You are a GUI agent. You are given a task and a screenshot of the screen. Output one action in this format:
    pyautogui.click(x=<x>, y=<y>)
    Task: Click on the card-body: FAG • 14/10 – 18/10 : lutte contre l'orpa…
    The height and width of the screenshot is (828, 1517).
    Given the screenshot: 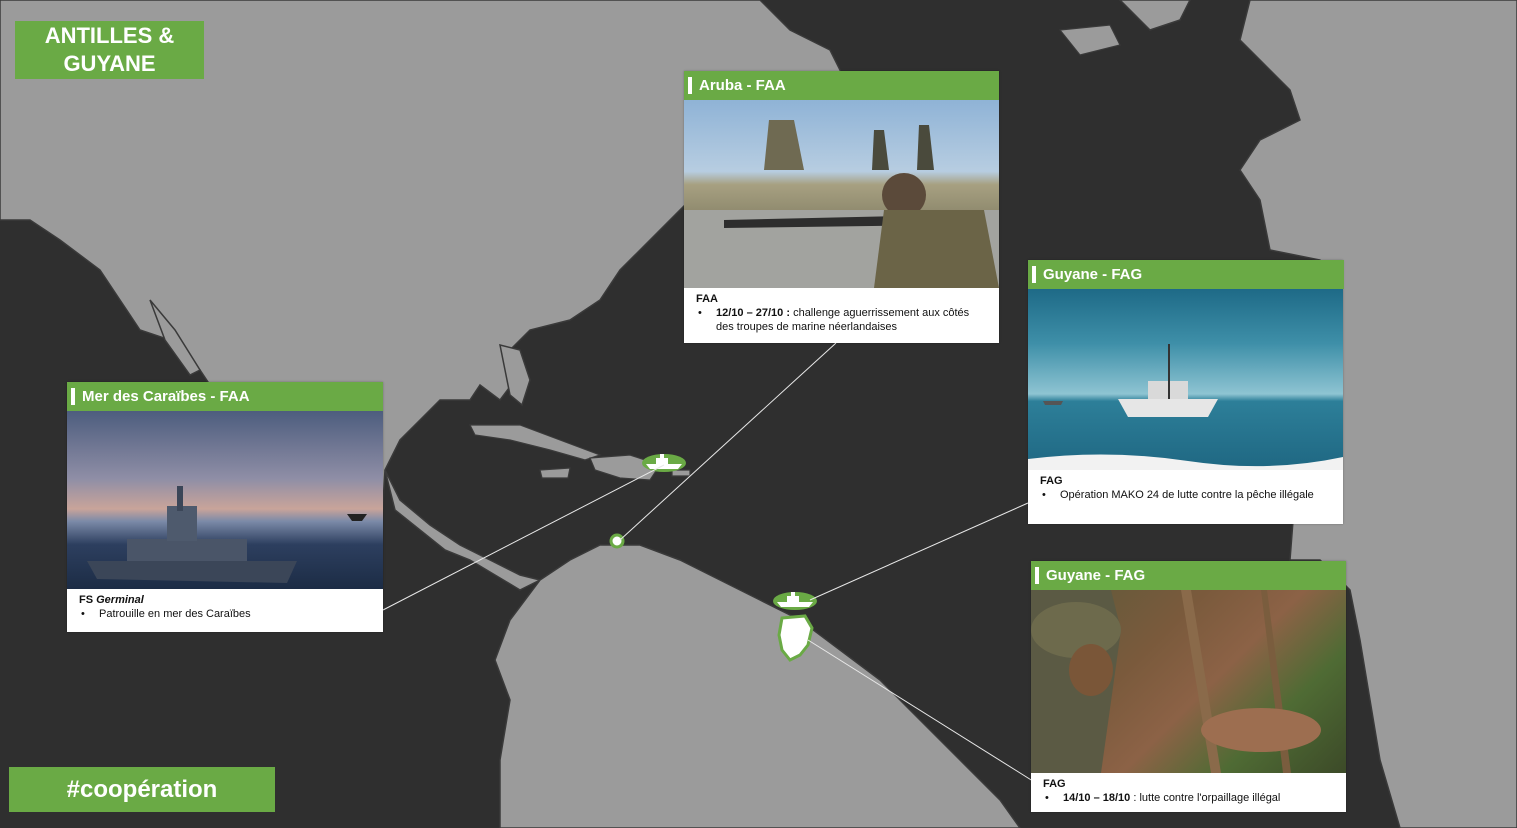 What is the action you would take?
    pyautogui.click(x=1188, y=792)
    